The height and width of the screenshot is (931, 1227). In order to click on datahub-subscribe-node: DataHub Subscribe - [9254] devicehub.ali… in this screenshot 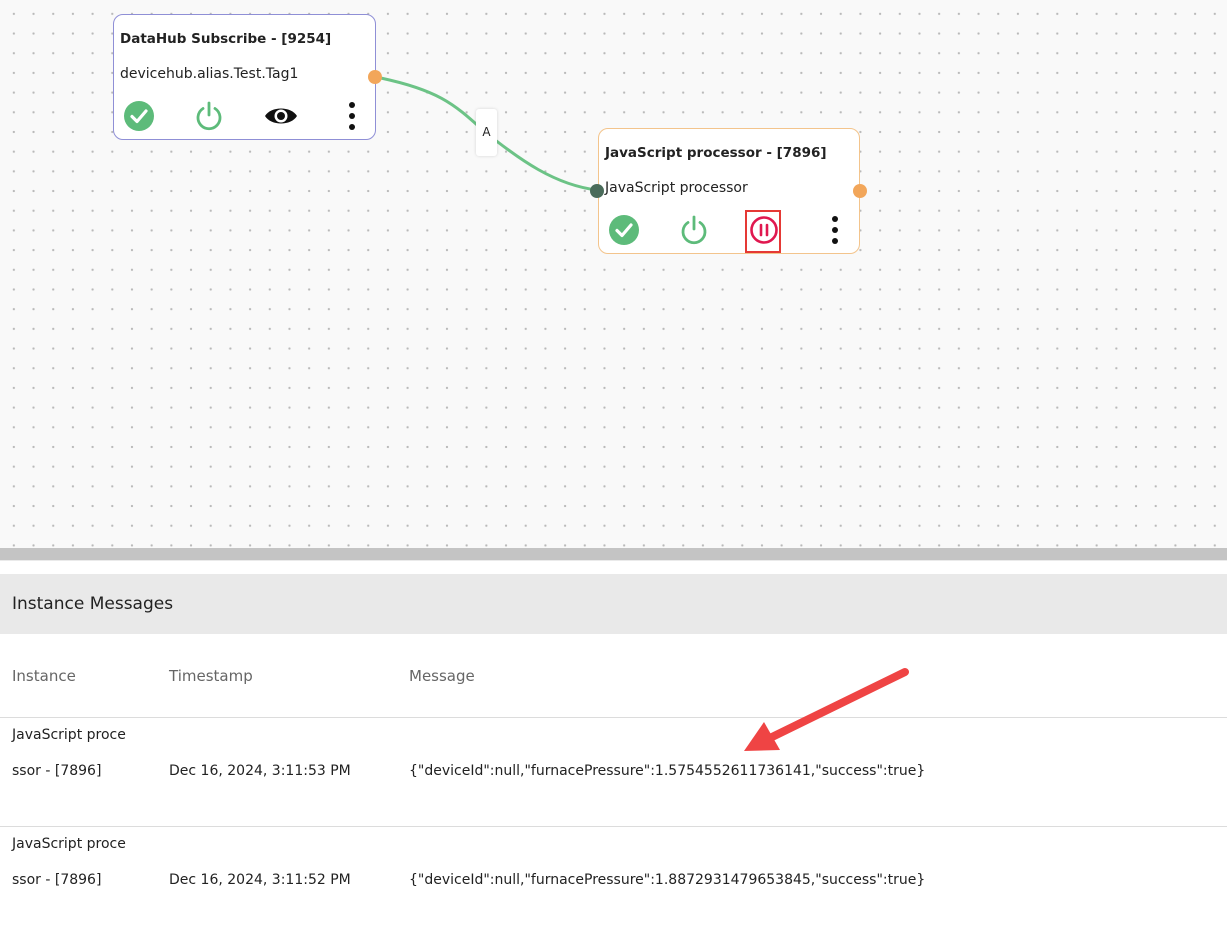, I will do `click(244, 77)`.